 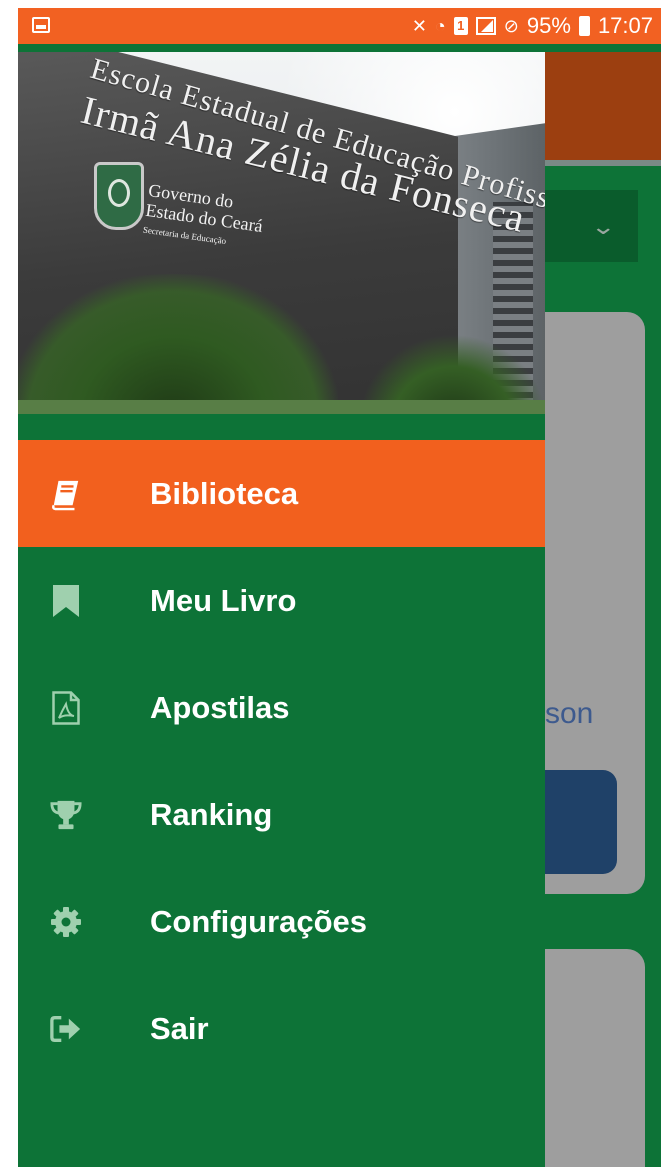 I want to click on battery-icon, so click(x=584, y=26).